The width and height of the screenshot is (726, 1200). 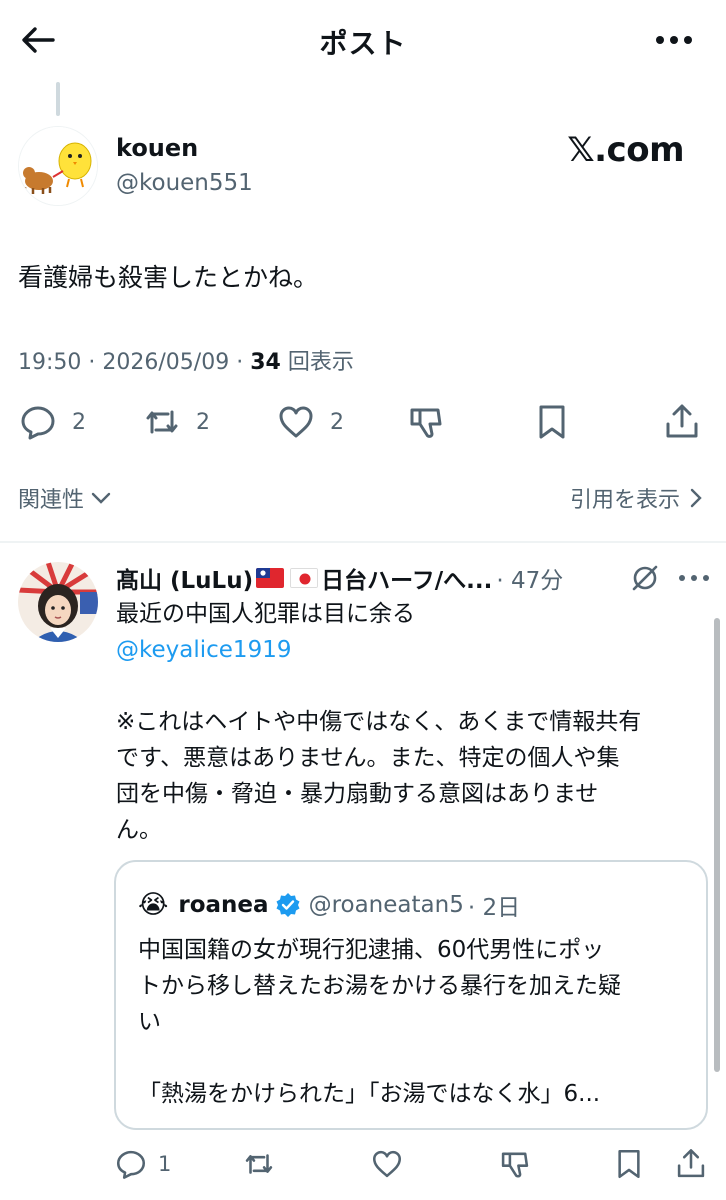 I want to click on like-button: 2, so click(x=310, y=422).